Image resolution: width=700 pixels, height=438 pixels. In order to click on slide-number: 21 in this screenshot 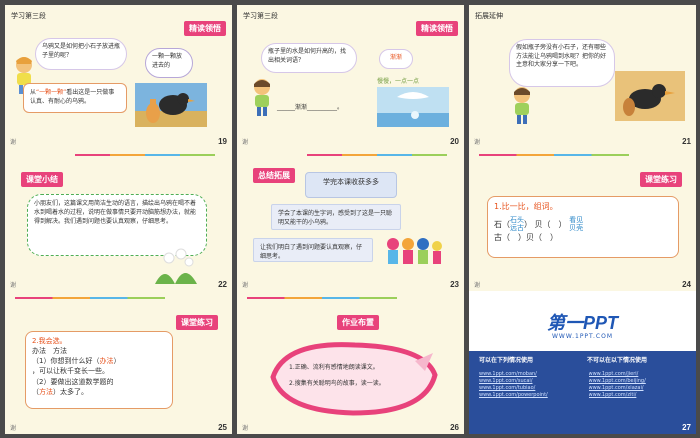, I will do `click(686, 141)`.